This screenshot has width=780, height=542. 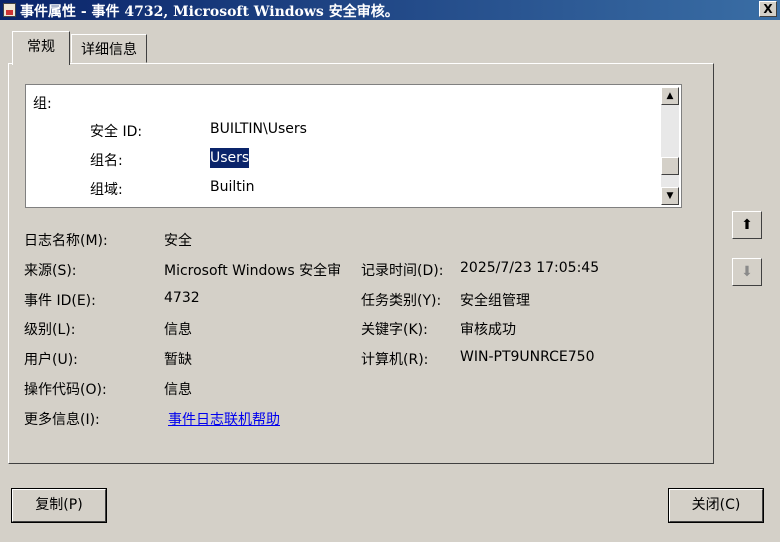 I want to click on computer-value: WIN-PT9UNRCE750, so click(x=527, y=357).